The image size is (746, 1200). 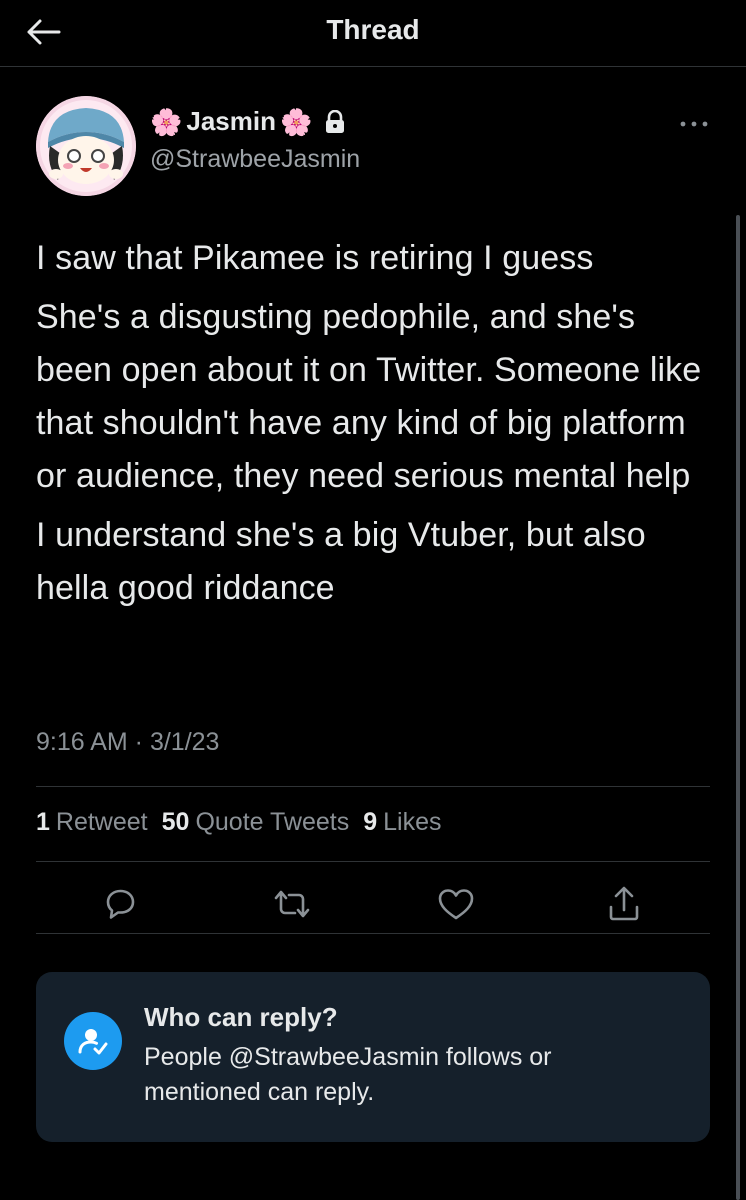 I want to click on share-button, so click(x=624, y=904).